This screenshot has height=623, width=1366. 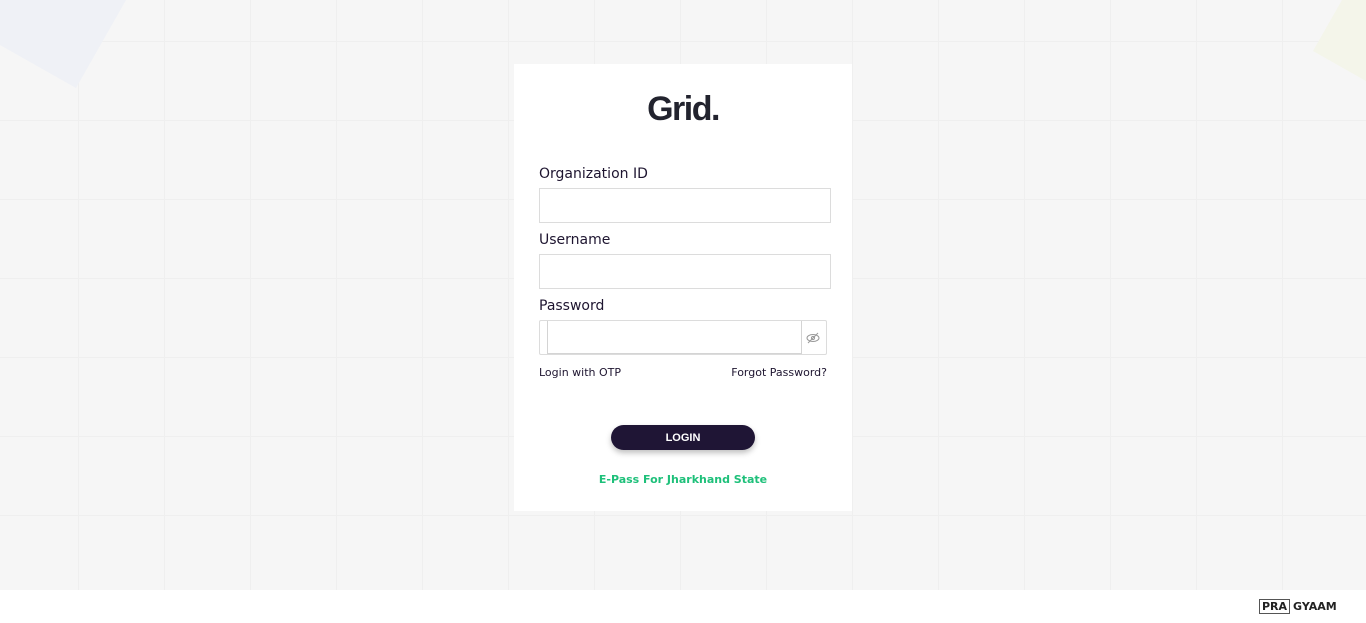 I want to click on password-group, so click(x=683, y=337).